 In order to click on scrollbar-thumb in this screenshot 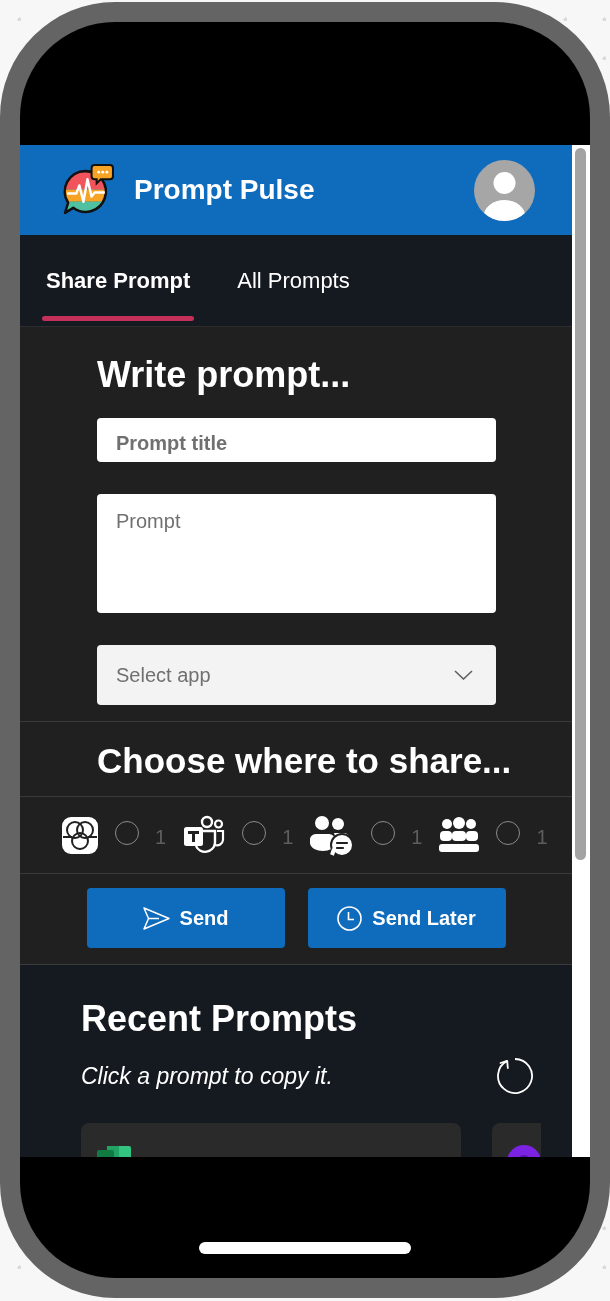, I will do `click(580, 504)`.